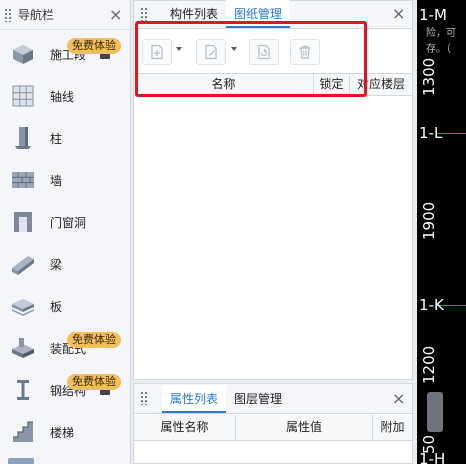 This screenshot has width=466, height=464. I want to click on tab-layer-management: 图层管理, so click(258, 399).